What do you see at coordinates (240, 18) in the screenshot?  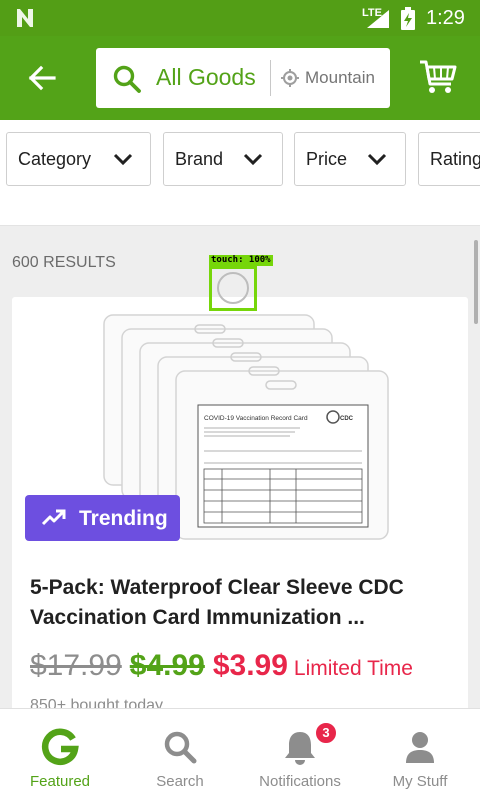 I see `status-bar: LTE 1:29` at bounding box center [240, 18].